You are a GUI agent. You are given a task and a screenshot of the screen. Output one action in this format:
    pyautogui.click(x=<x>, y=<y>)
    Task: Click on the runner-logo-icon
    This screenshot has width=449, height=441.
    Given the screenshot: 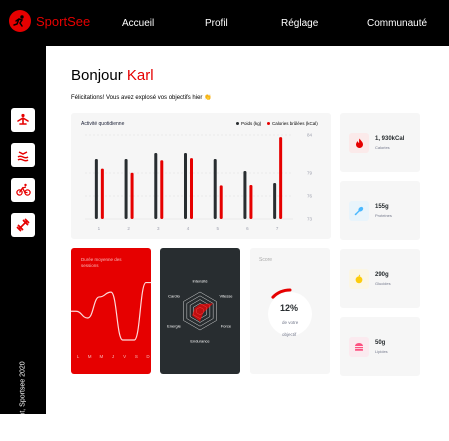 What is the action you would take?
    pyautogui.click(x=20, y=21)
    